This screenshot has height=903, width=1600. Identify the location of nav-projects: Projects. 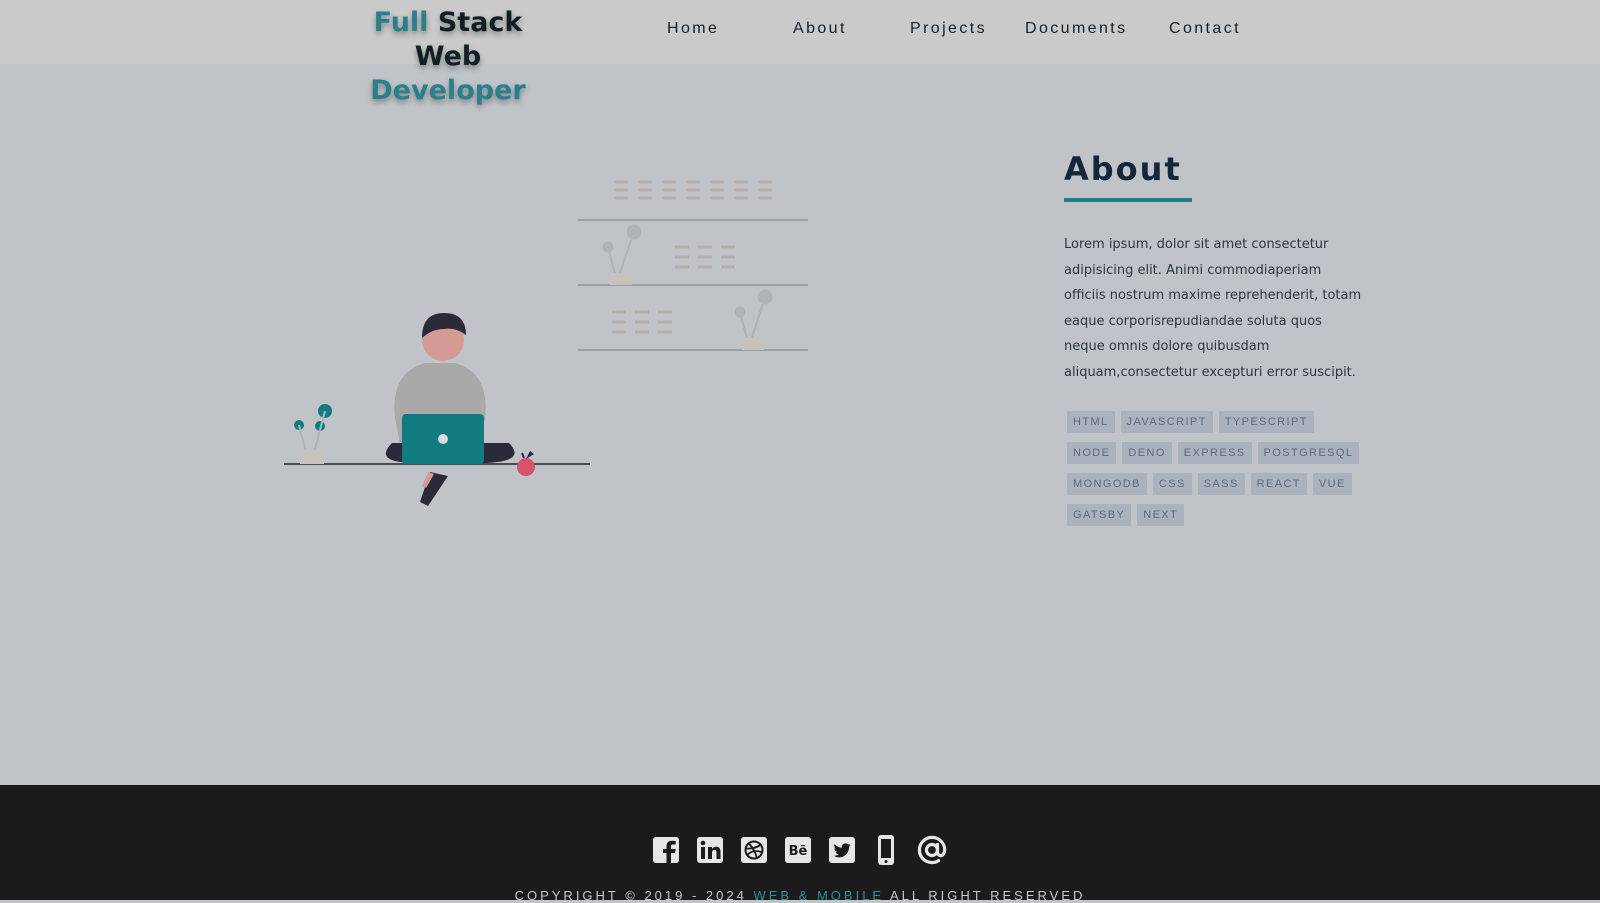
(948, 29).